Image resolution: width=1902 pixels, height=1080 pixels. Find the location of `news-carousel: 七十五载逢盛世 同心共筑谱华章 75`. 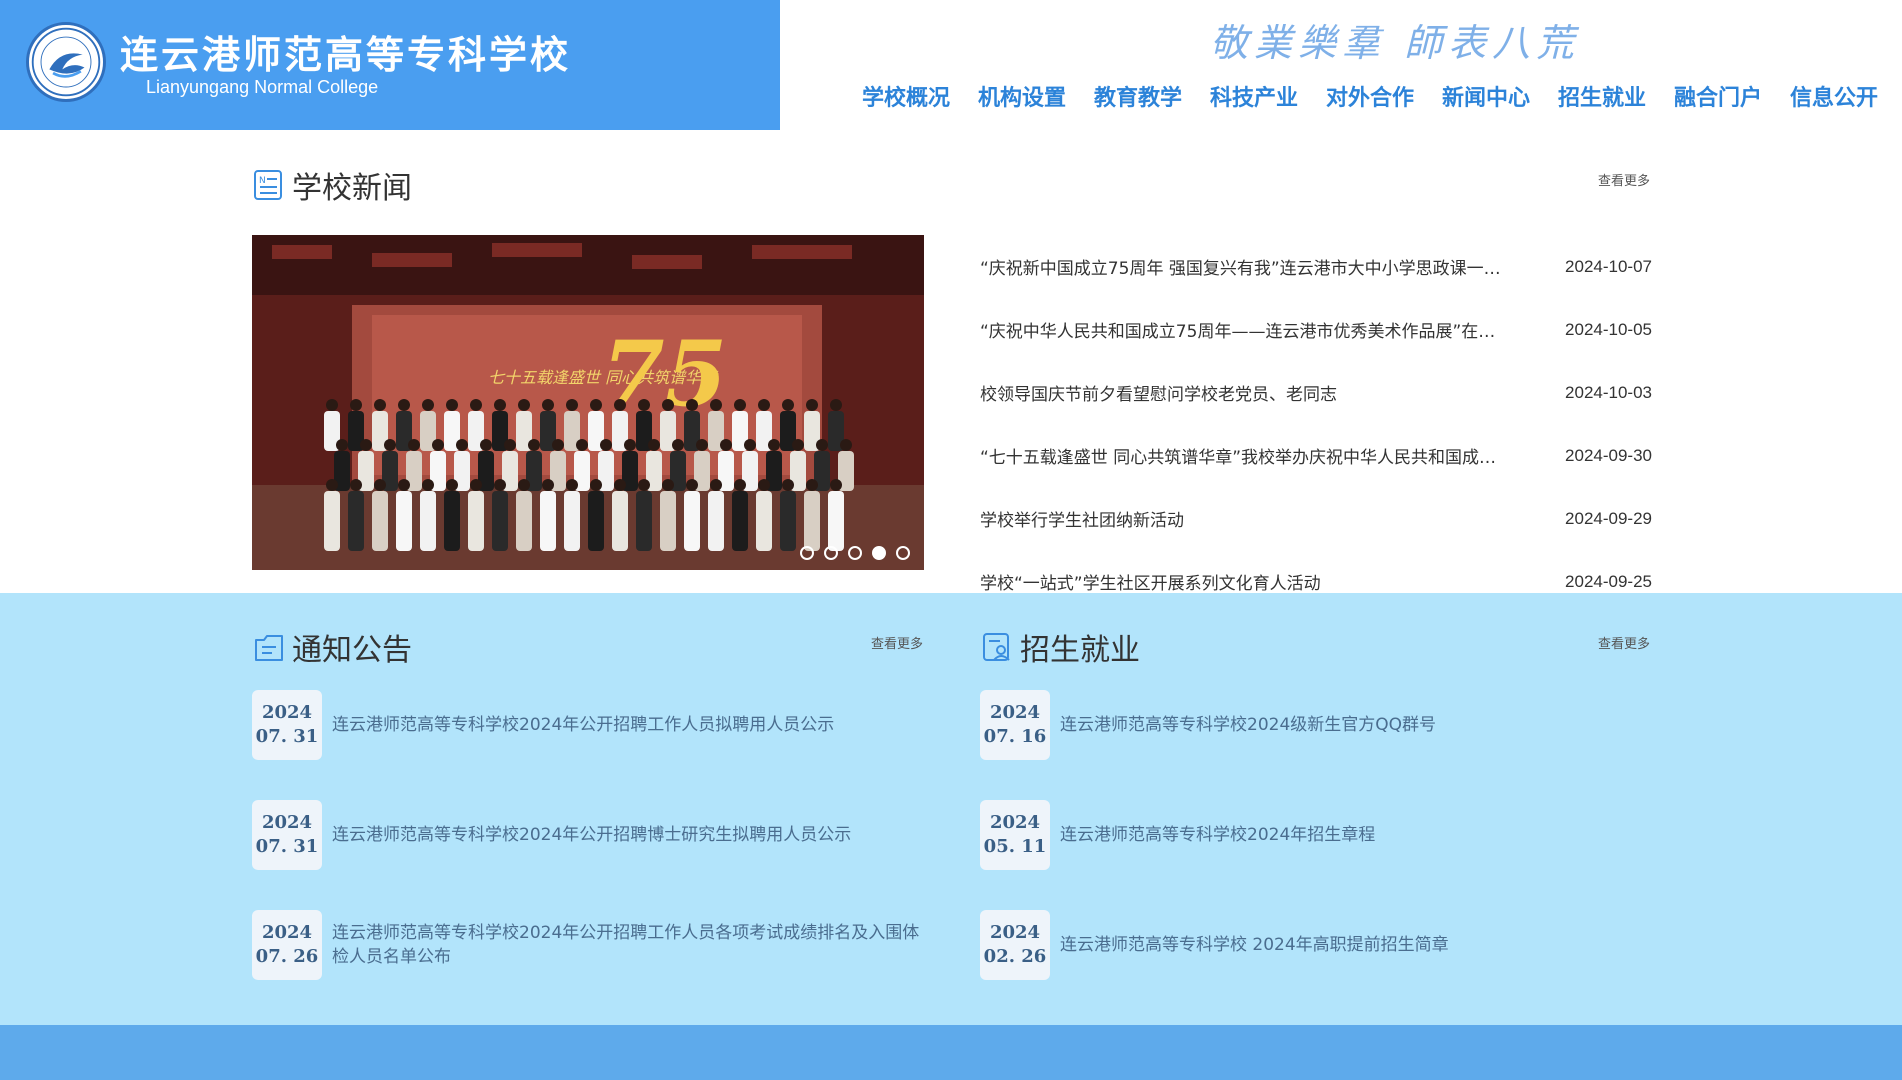

news-carousel: 七十五载逢盛世 同心共筑谱华章 75 is located at coordinates (588, 402).